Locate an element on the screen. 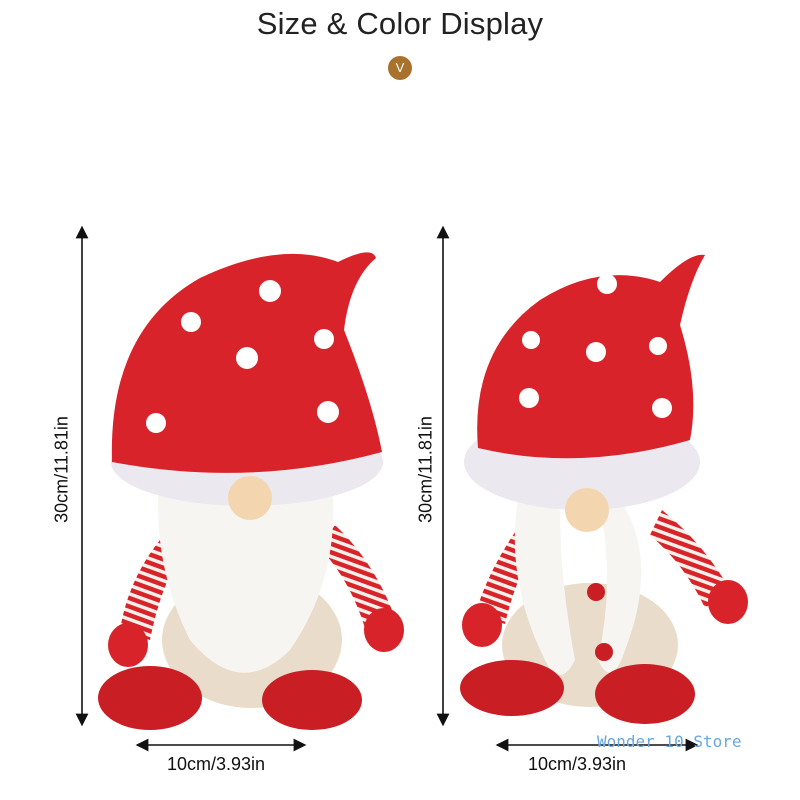 This screenshot has height=800, width=800. height-label-left: 30cm/11.81in is located at coordinates (61, 469).